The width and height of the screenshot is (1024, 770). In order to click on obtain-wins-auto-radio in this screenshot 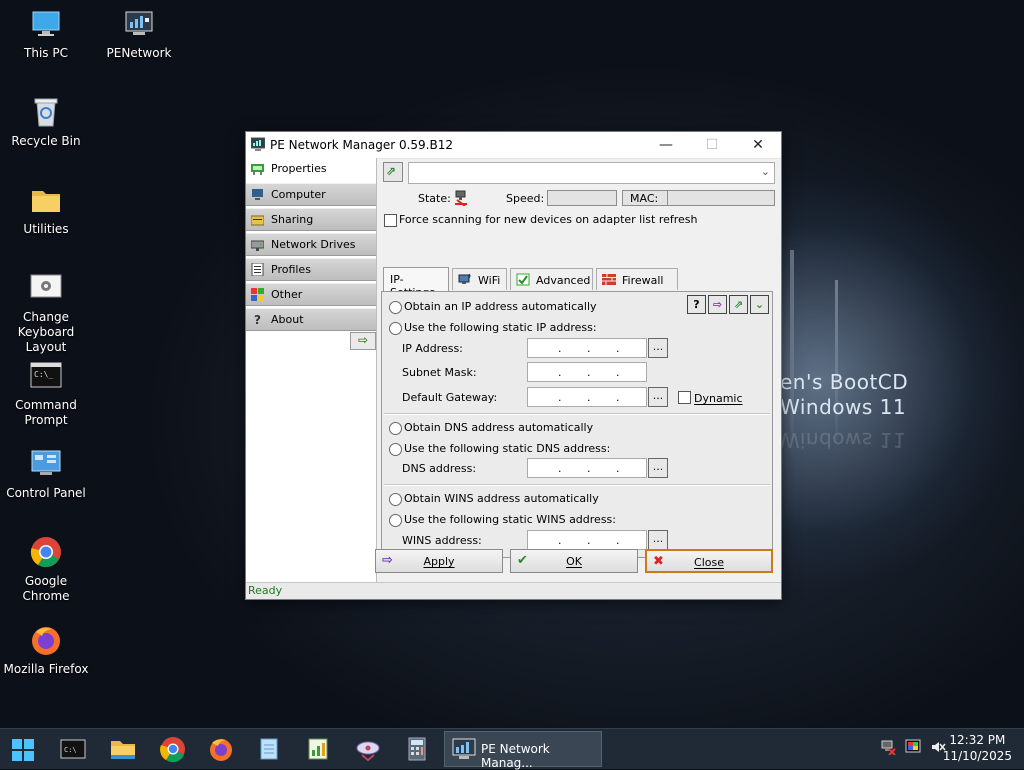, I will do `click(395, 499)`.